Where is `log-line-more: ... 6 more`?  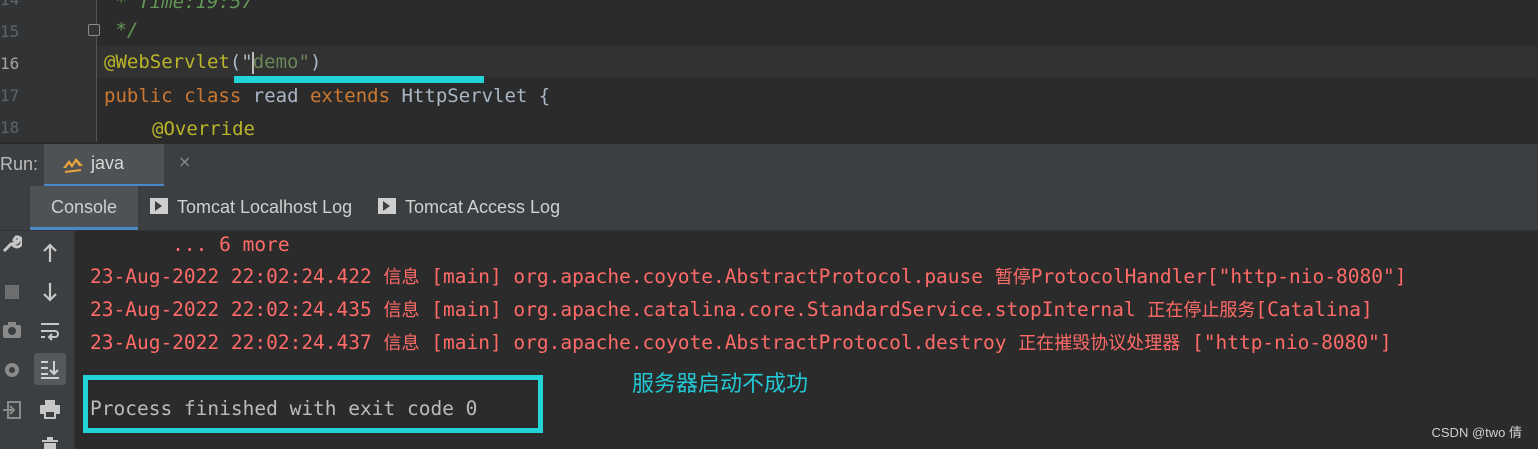
log-line-more: ... 6 more is located at coordinates (190, 244).